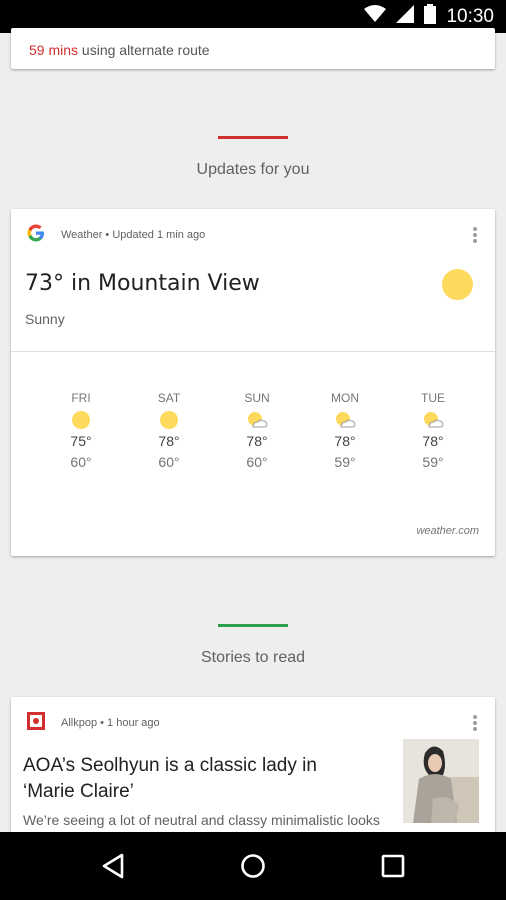  Describe the element at coordinates (405, 16) in the screenshot. I see `cell-signal-icon` at that location.